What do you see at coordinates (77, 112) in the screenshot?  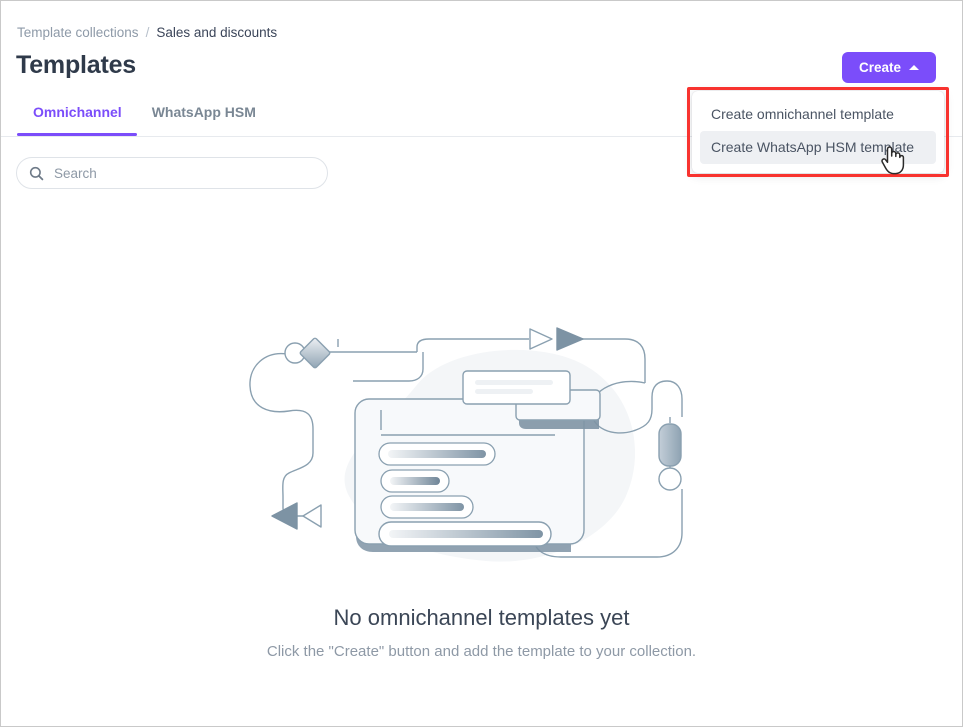 I see `tab-omnichannel-label: Omnichannel` at bounding box center [77, 112].